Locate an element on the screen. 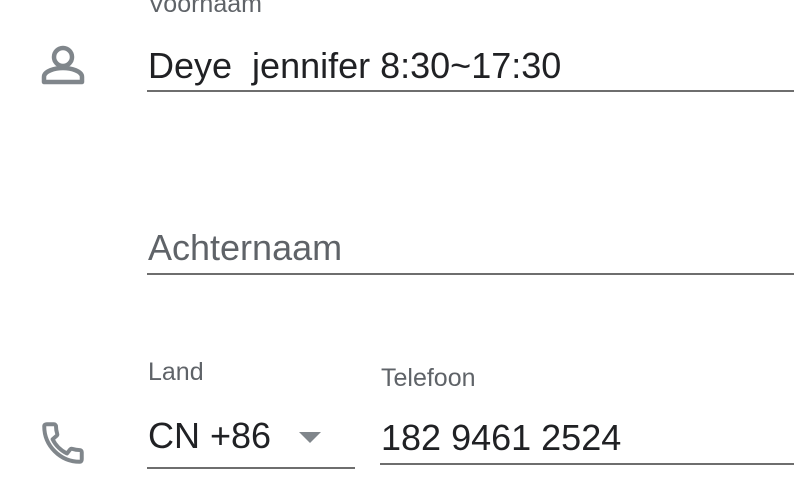  last-name-input is located at coordinates (471, 248).